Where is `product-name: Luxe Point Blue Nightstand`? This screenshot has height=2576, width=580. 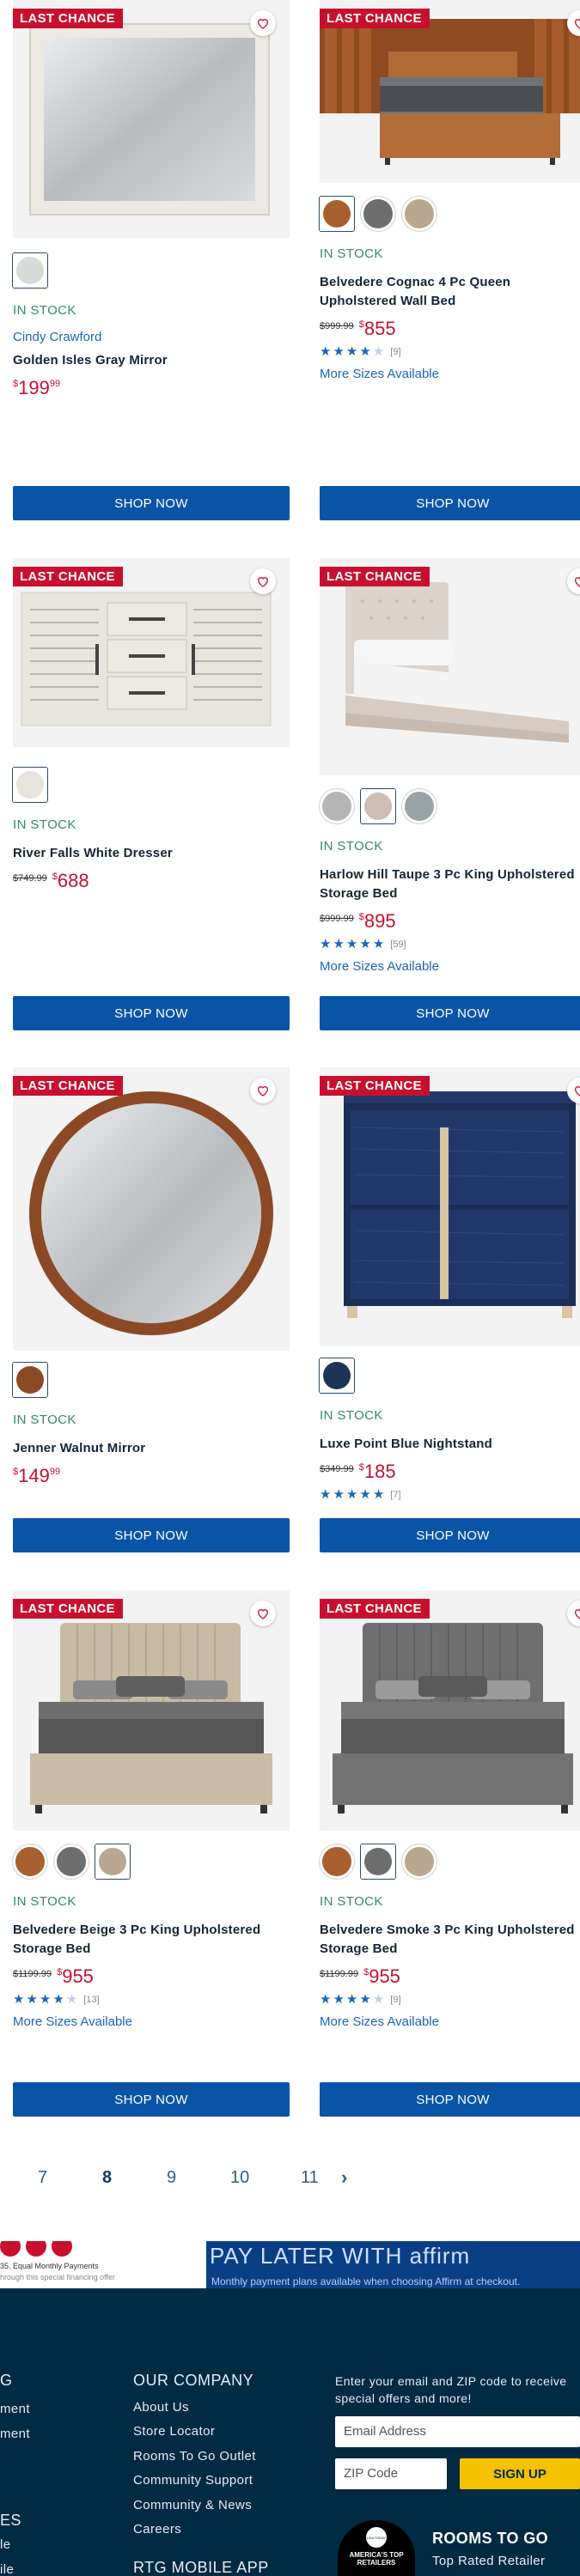 product-name: Luxe Point Blue Nightstand is located at coordinates (450, 1444).